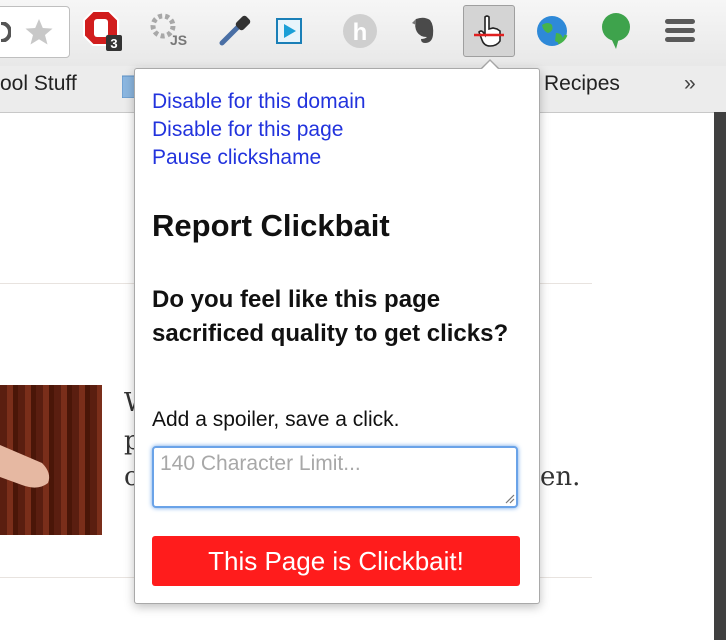 This screenshot has height=640, width=726. Describe the element at coordinates (276, 419) in the screenshot. I see `spoiler-label: Add a spoiler, save a click.` at that location.